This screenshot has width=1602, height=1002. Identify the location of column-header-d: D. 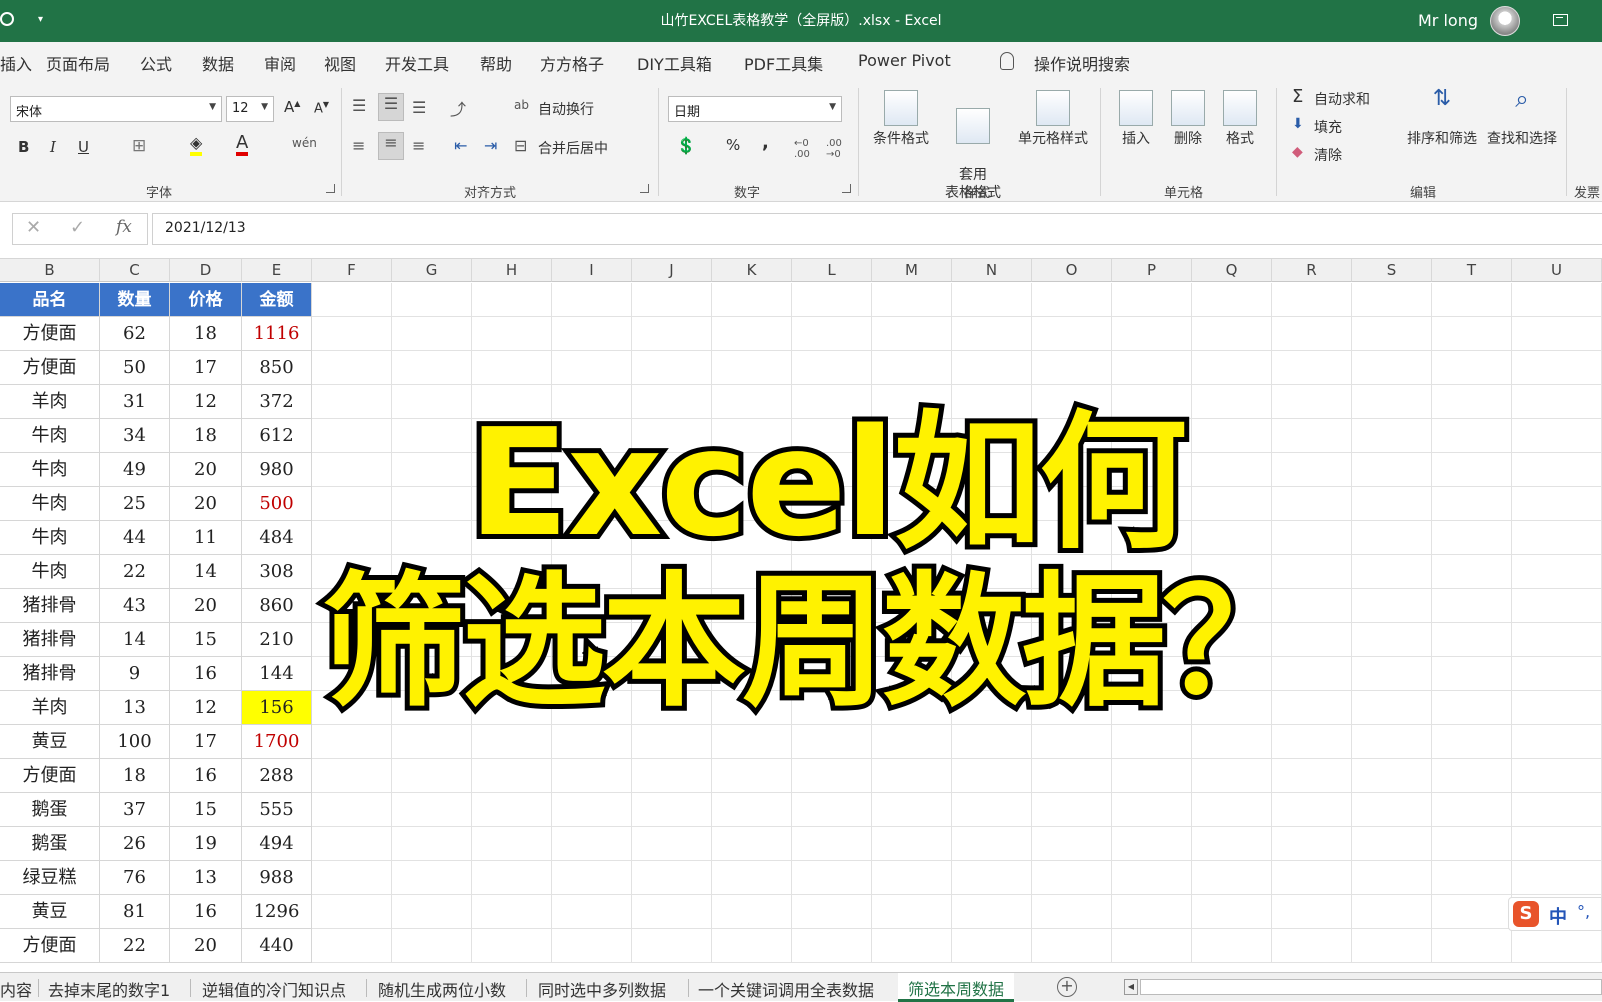
(206, 270).